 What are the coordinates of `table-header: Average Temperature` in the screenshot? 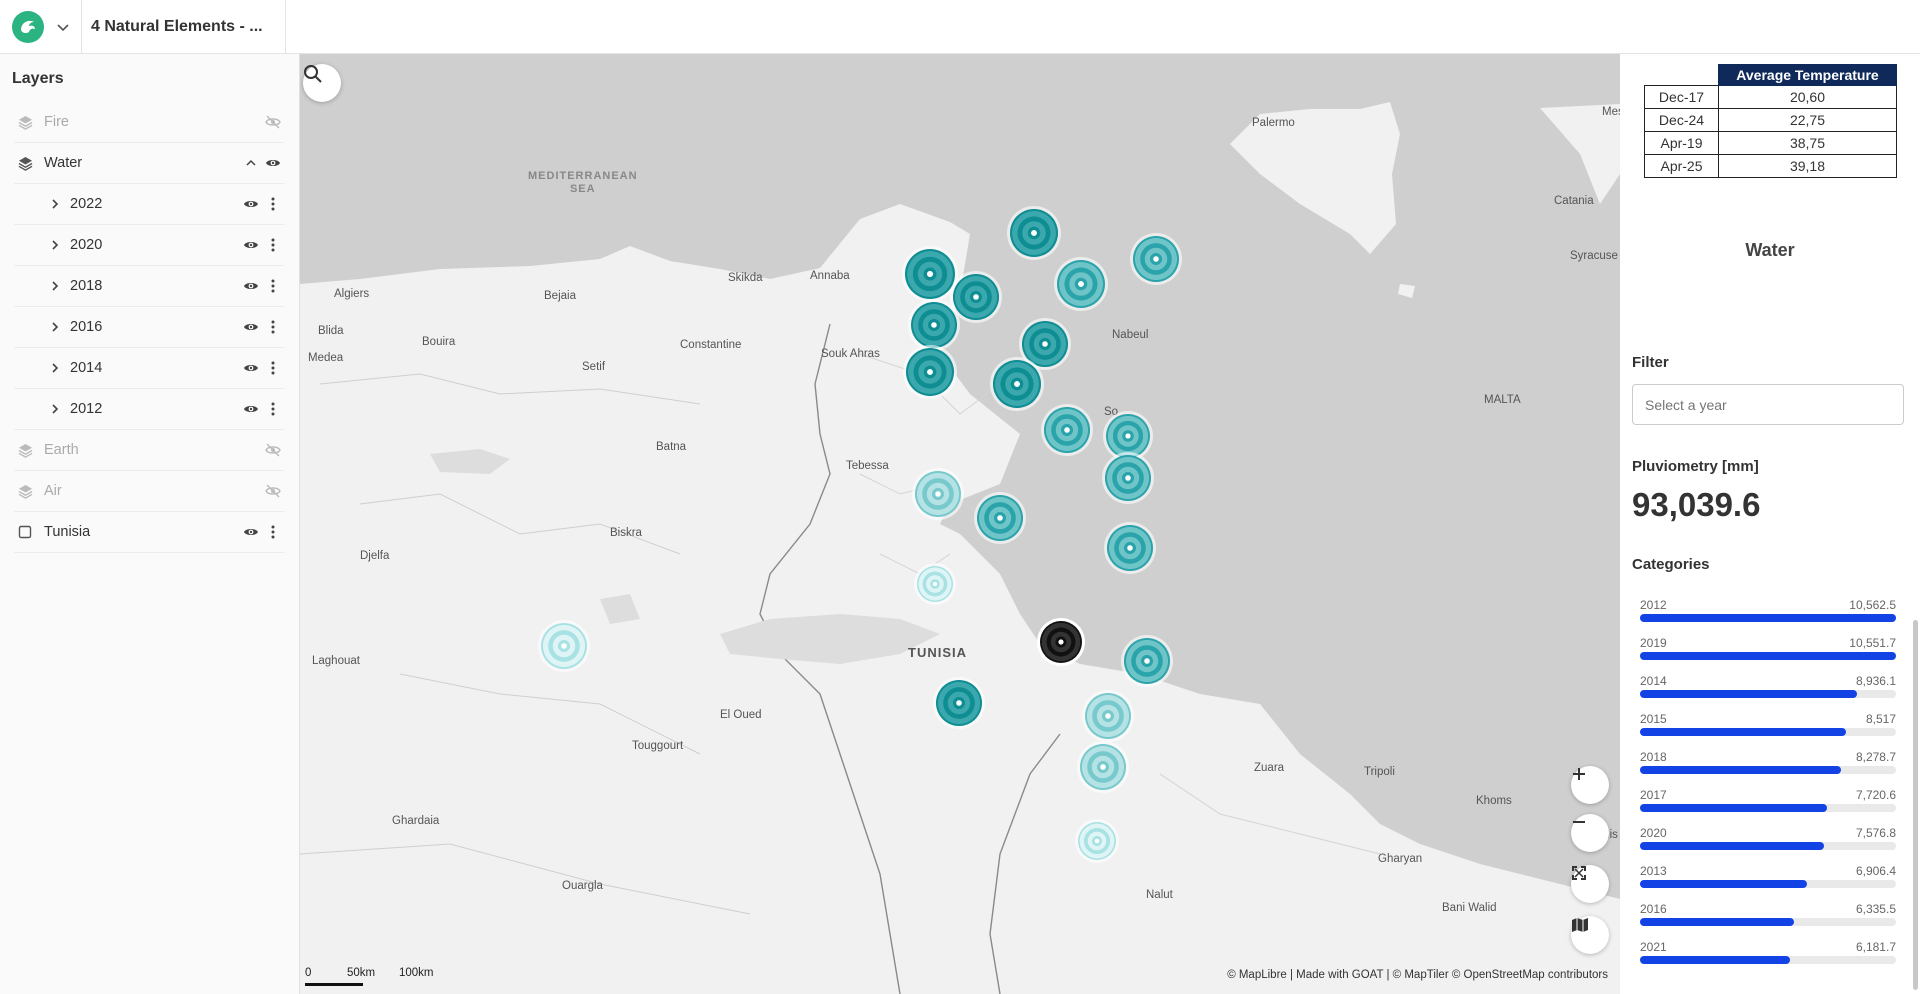 It's located at (1807, 75).